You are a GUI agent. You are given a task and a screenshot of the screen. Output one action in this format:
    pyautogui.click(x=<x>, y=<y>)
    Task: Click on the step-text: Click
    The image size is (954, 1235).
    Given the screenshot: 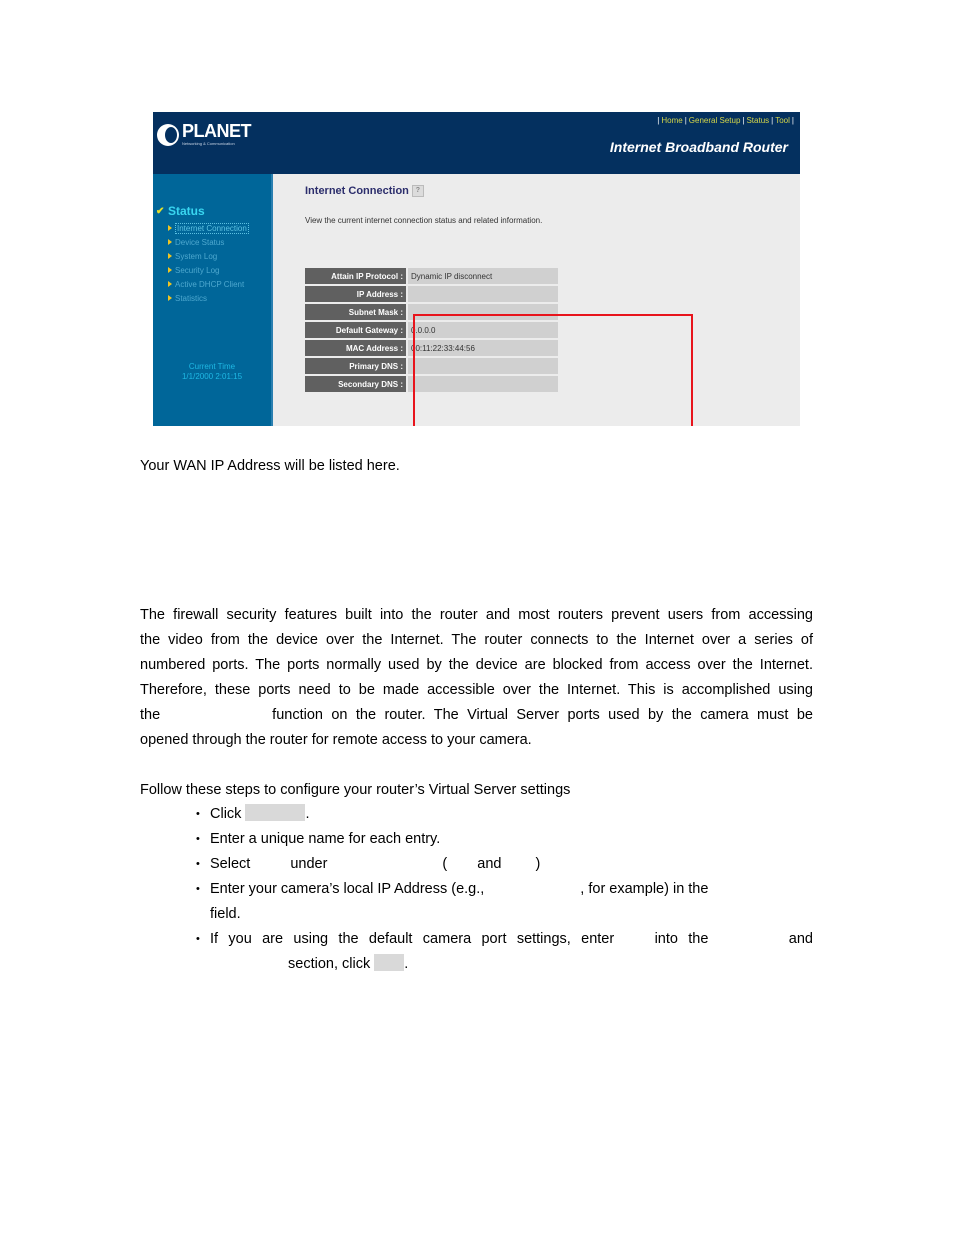 What is the action you would take?
    pyautogui.click(x=226, y=814)
    